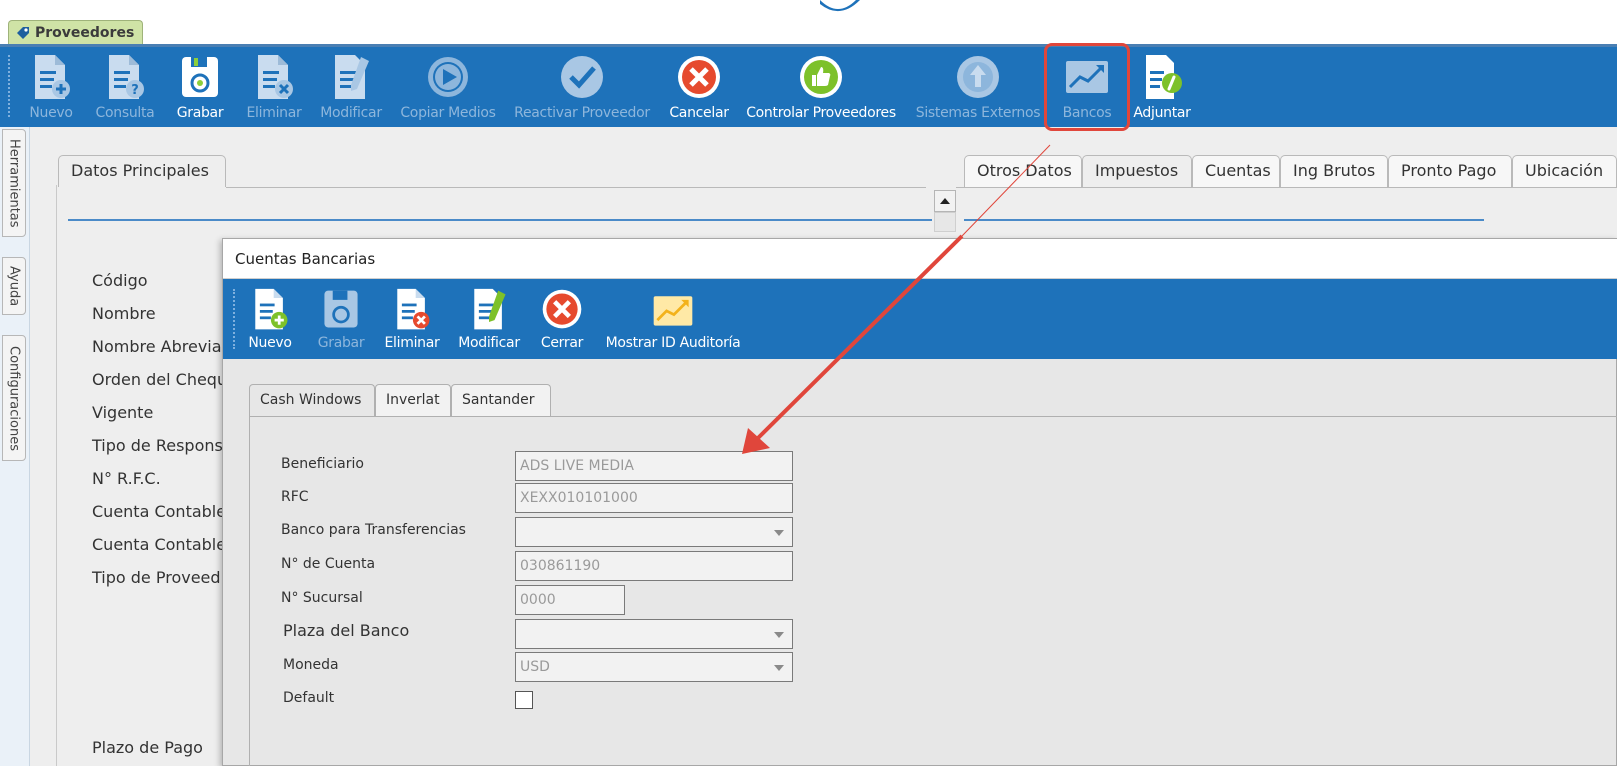 The width and height of the screenshot is (1617, 766). I want to click on adjuntar-button: Adjuntar, so click(1162, 87).